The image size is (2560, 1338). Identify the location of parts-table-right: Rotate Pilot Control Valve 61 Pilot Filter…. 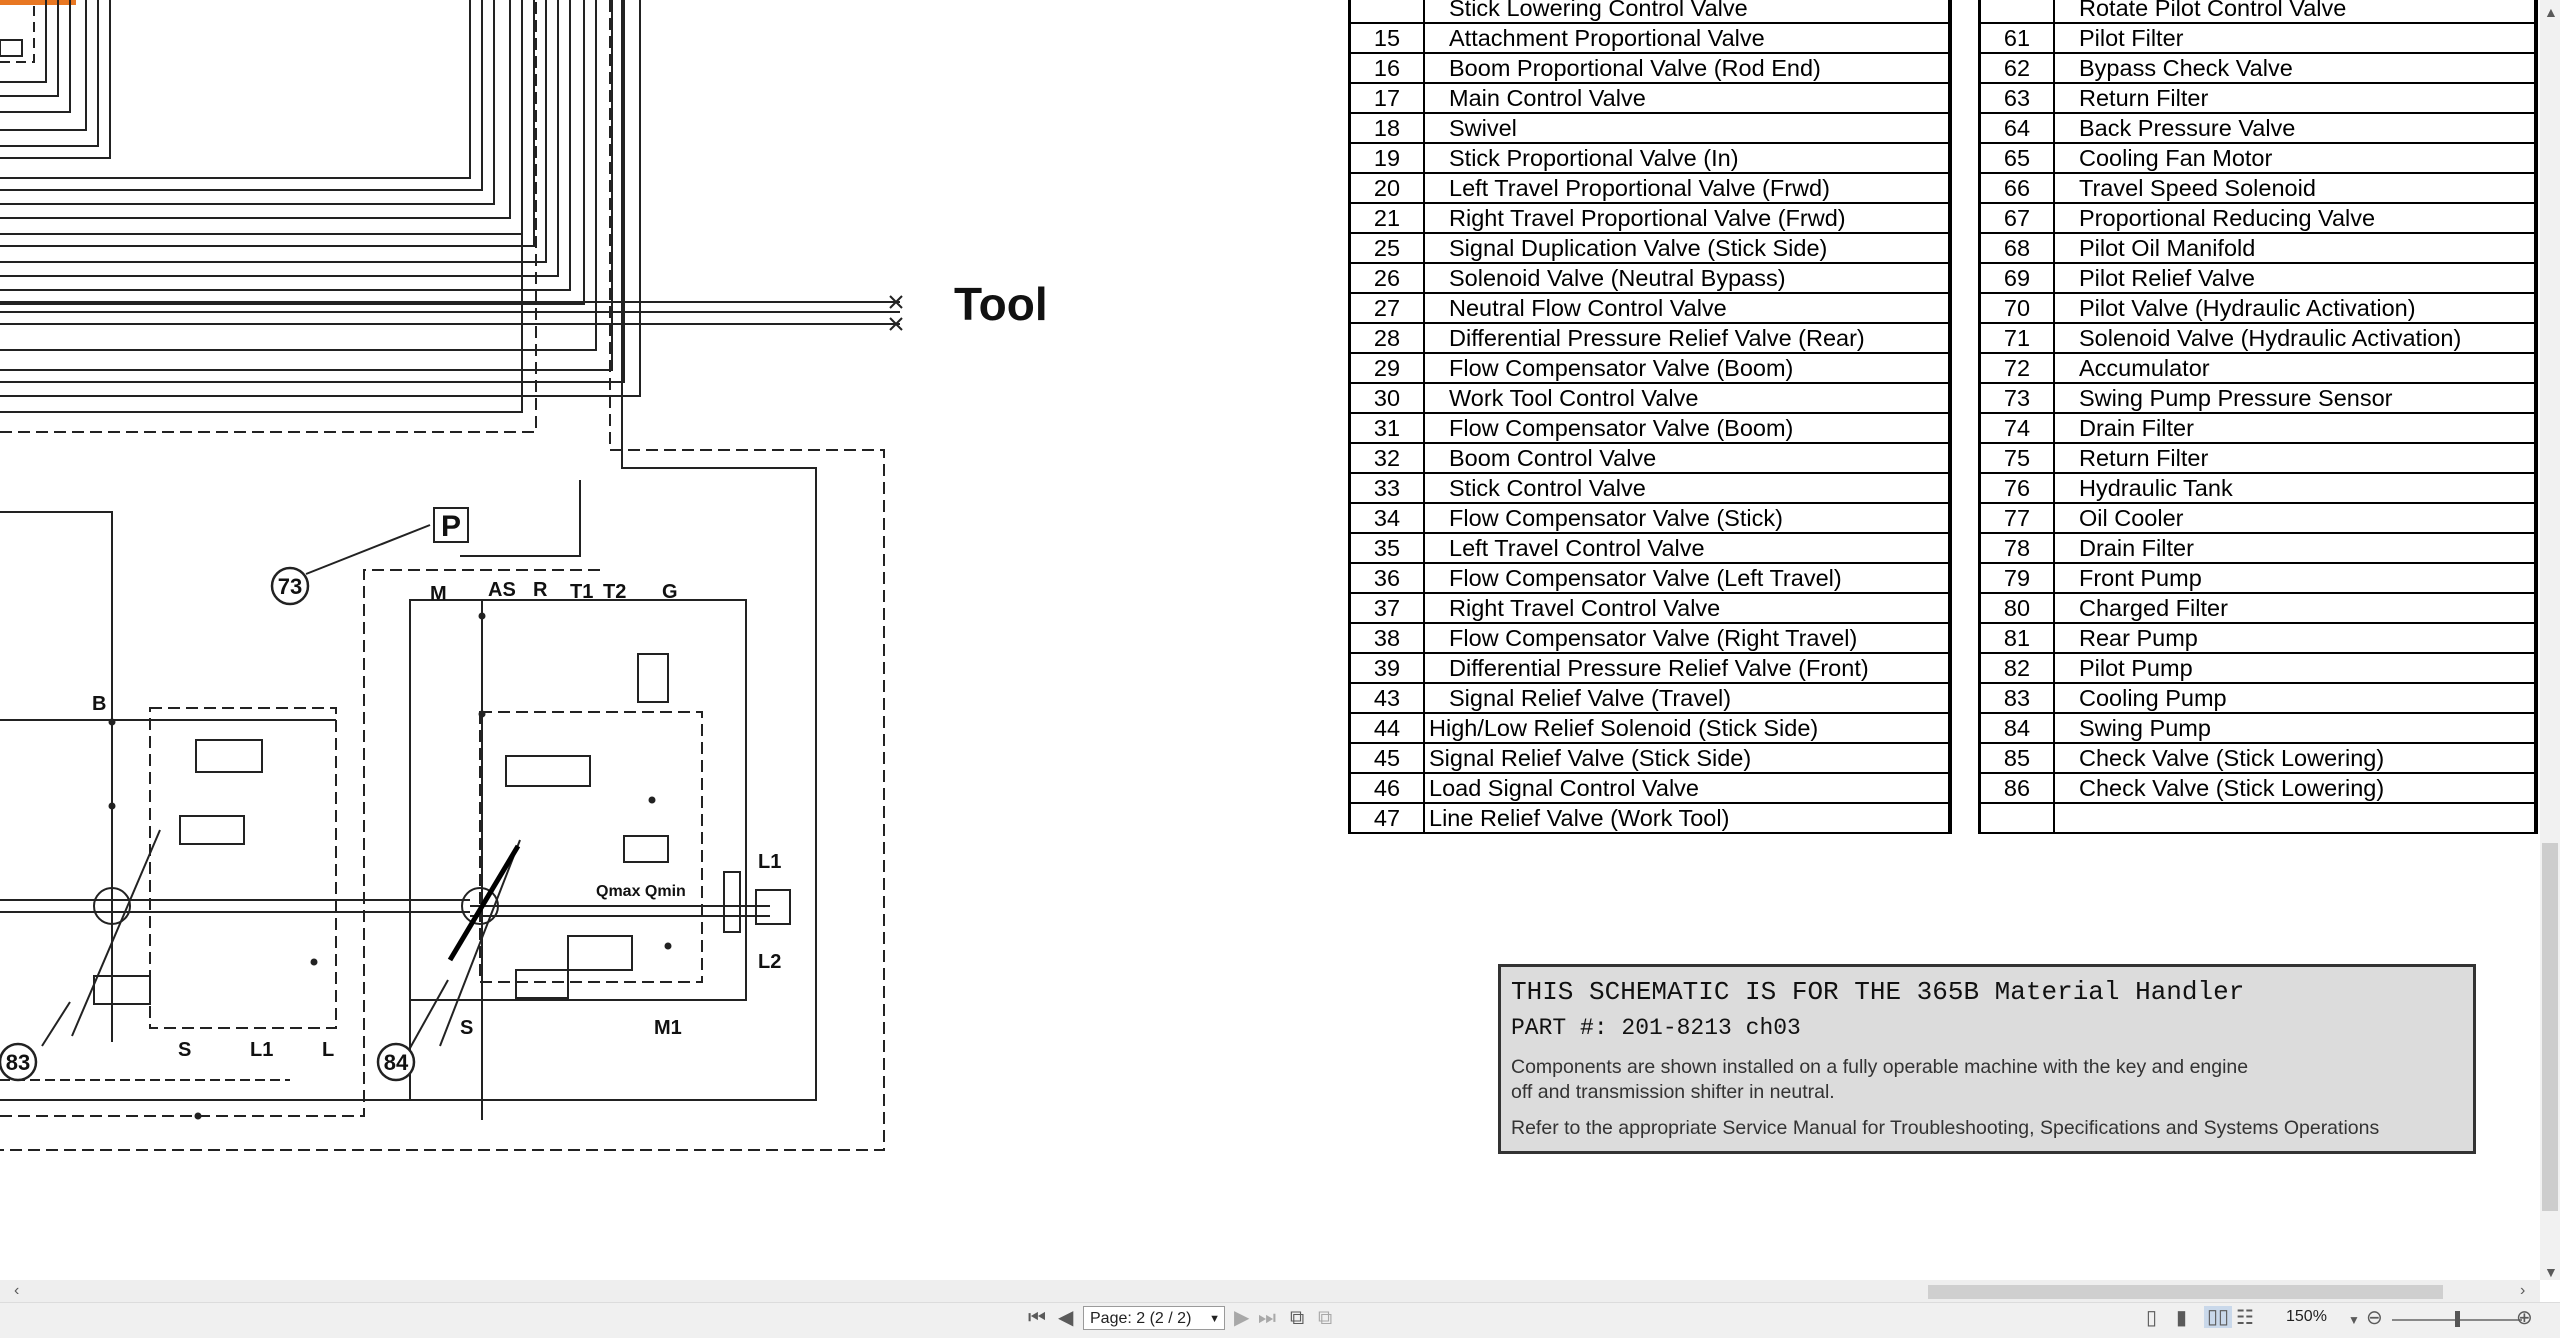
(2258, 417).